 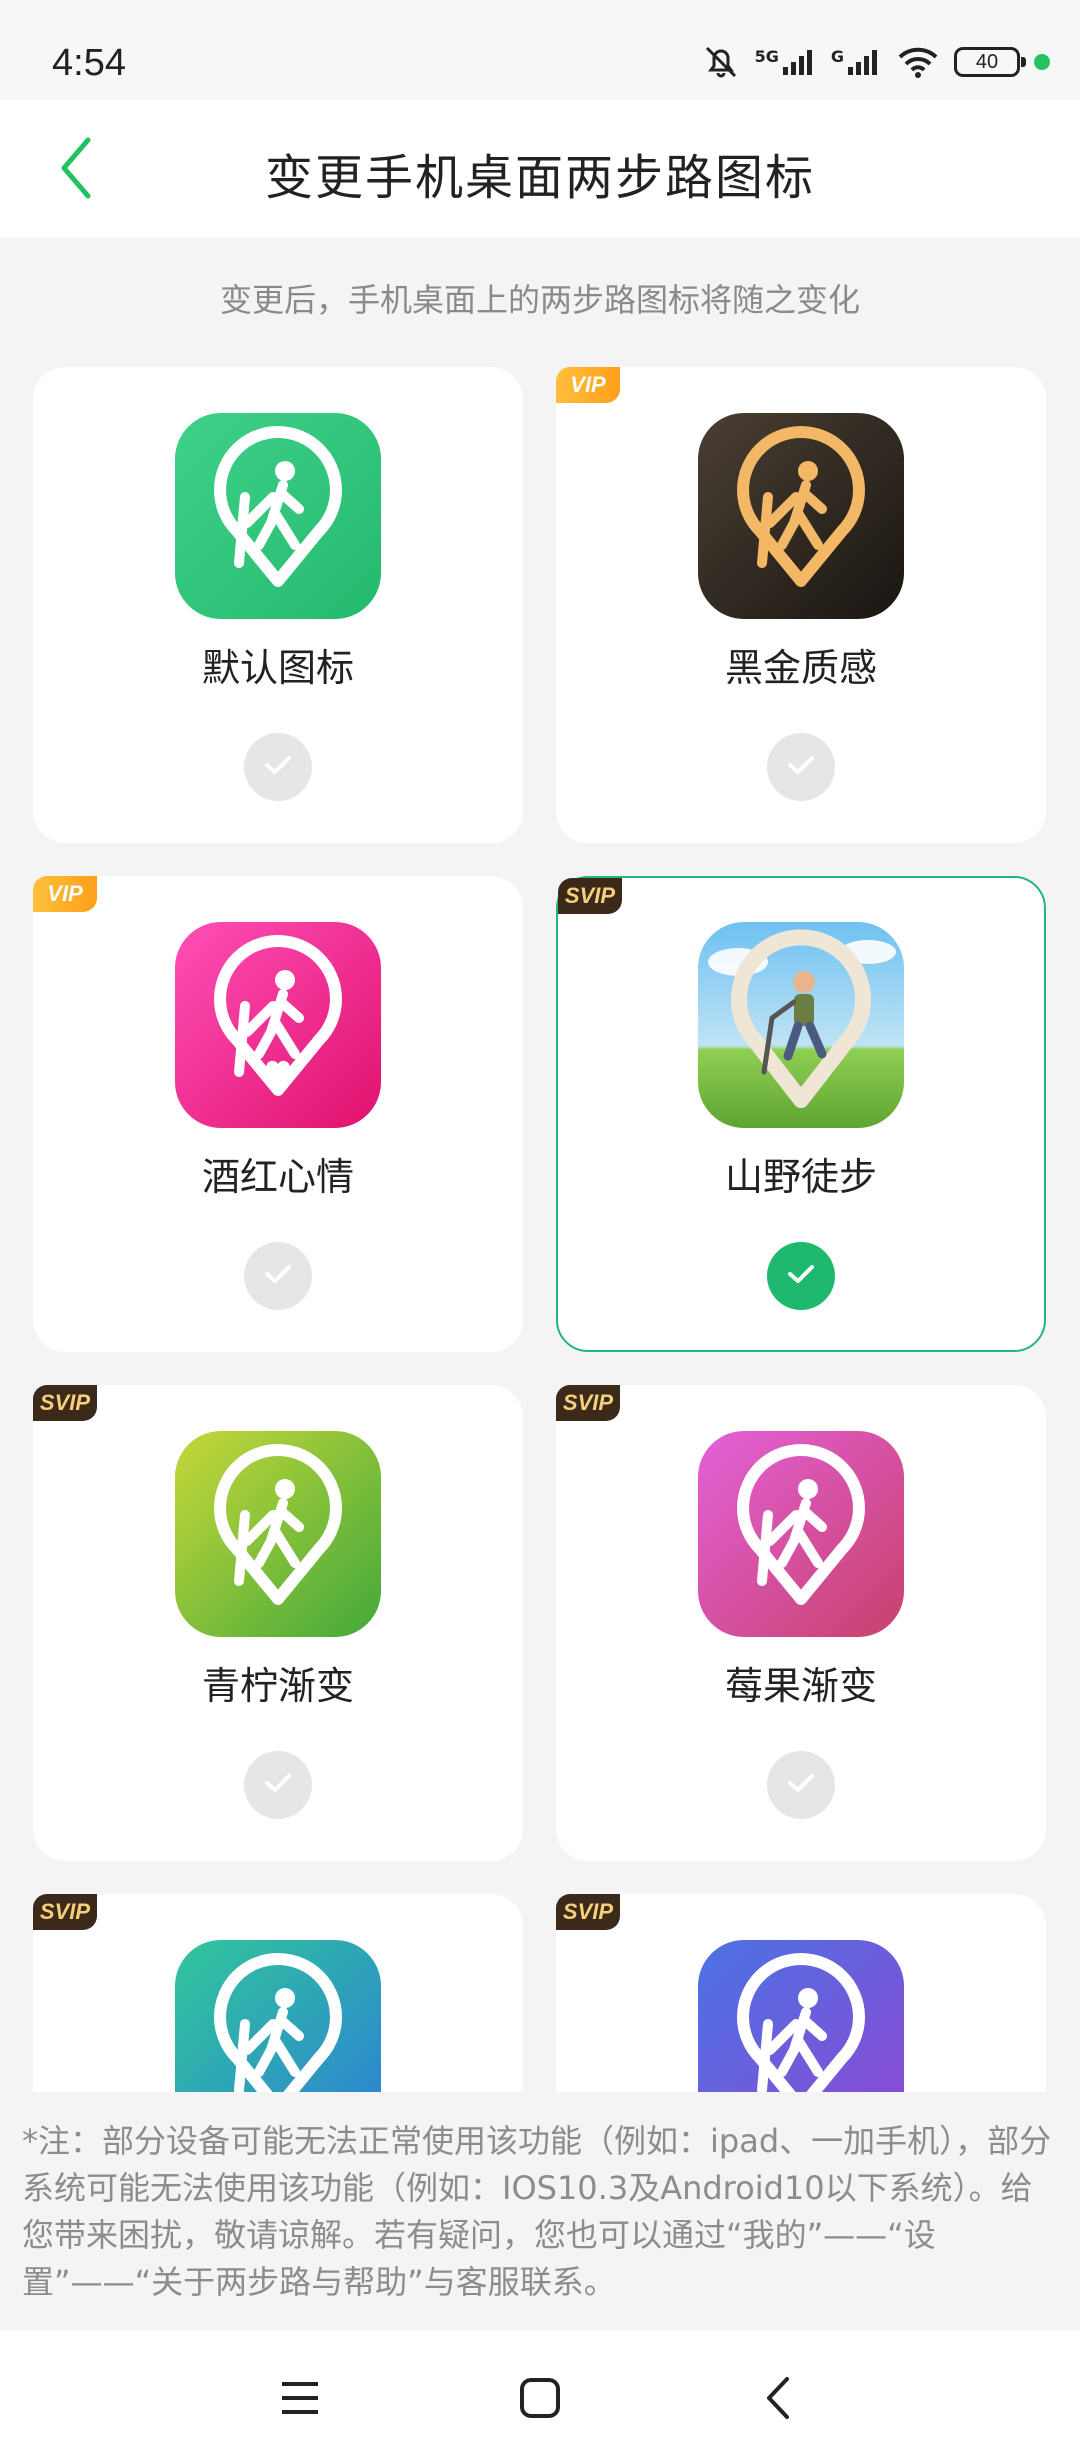 I want to click on icon-card-black-gold: VIP 黑金质感, so click(x=801, y=605).